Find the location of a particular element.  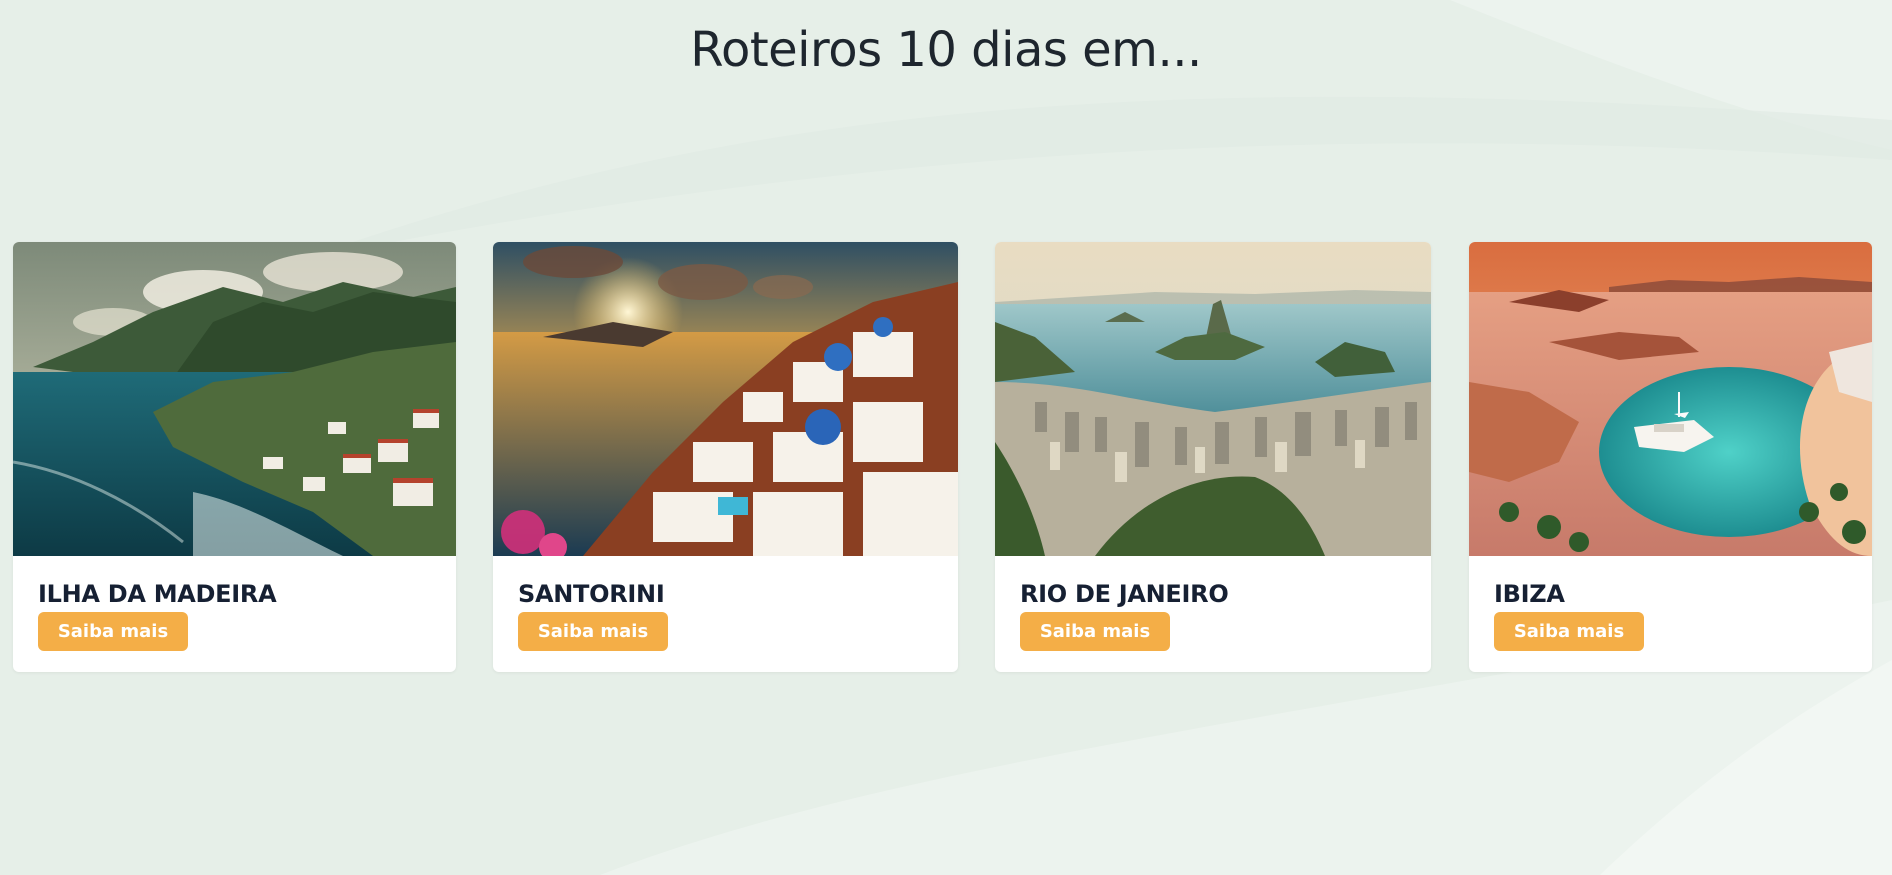

destination-image-santorini is located at coordinates (725, 399).